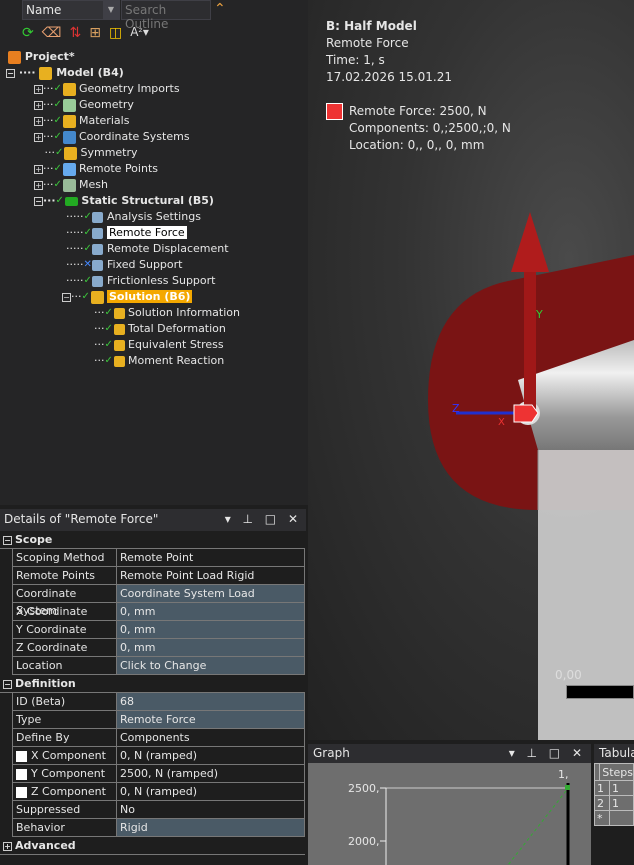  Describe the element at coordinates (210, 593) in the screenshot. I see `property-value: Coordinate System Load` at that location.